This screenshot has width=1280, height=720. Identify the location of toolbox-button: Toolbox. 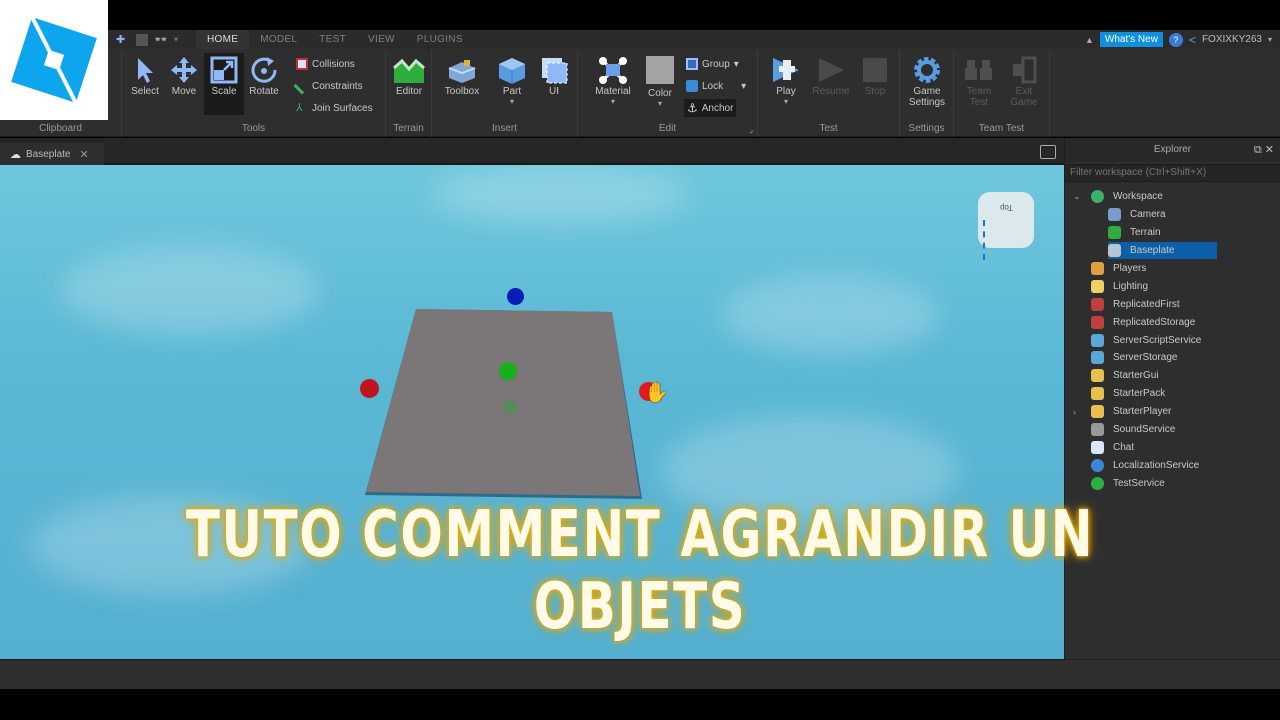
(462, 84).